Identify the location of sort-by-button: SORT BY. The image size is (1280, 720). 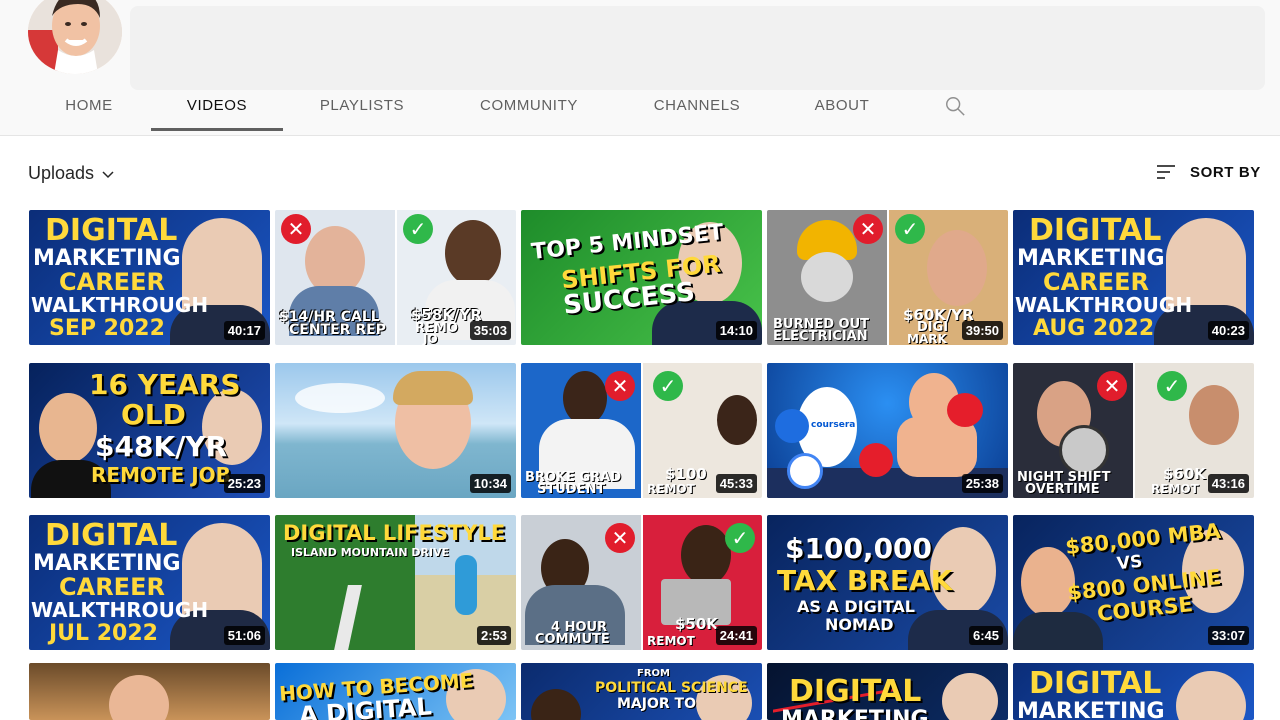
(1207, 172).